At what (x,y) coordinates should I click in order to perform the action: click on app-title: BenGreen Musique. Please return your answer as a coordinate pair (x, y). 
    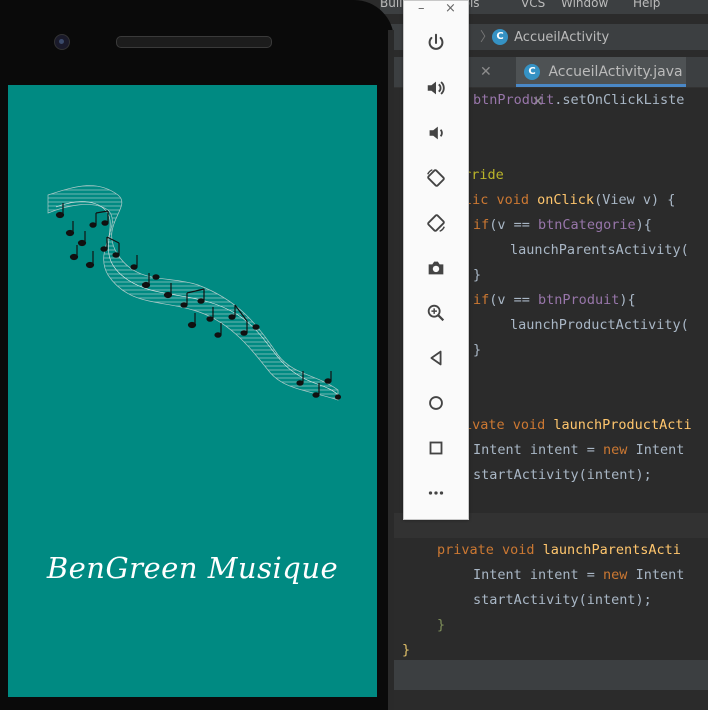
    Looking at the image, I should click on (192, 568).